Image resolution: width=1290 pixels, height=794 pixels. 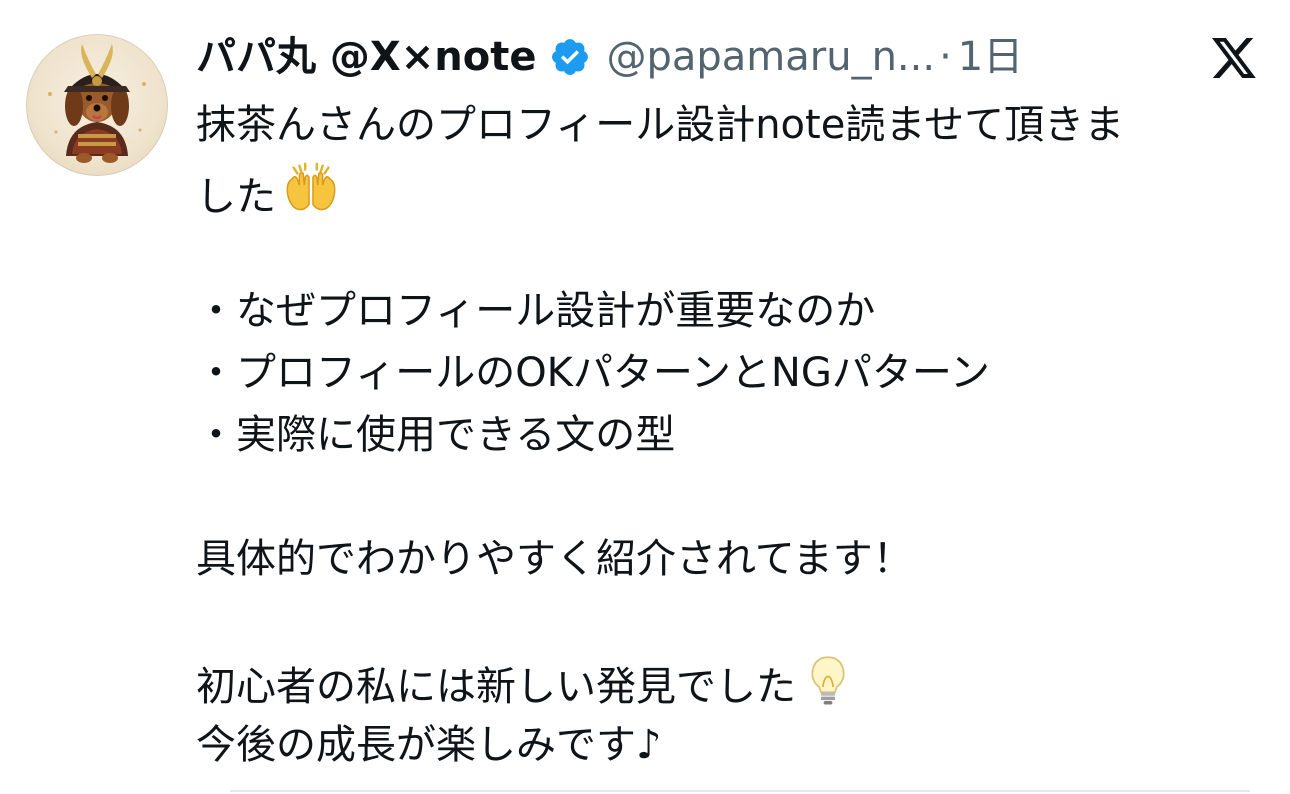 I want to click on tweet-line-text: 初心者の私には新しい発見でした, so click(x=496, y=687).